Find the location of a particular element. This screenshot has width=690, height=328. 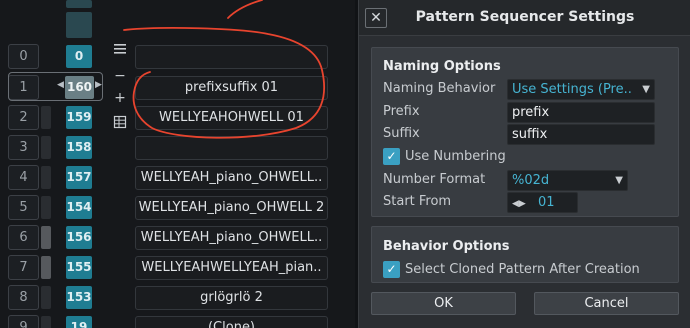

sequence-row-2: 2 159 WELLYEAHOHWELL 01 is located at coordinates (177, 117).